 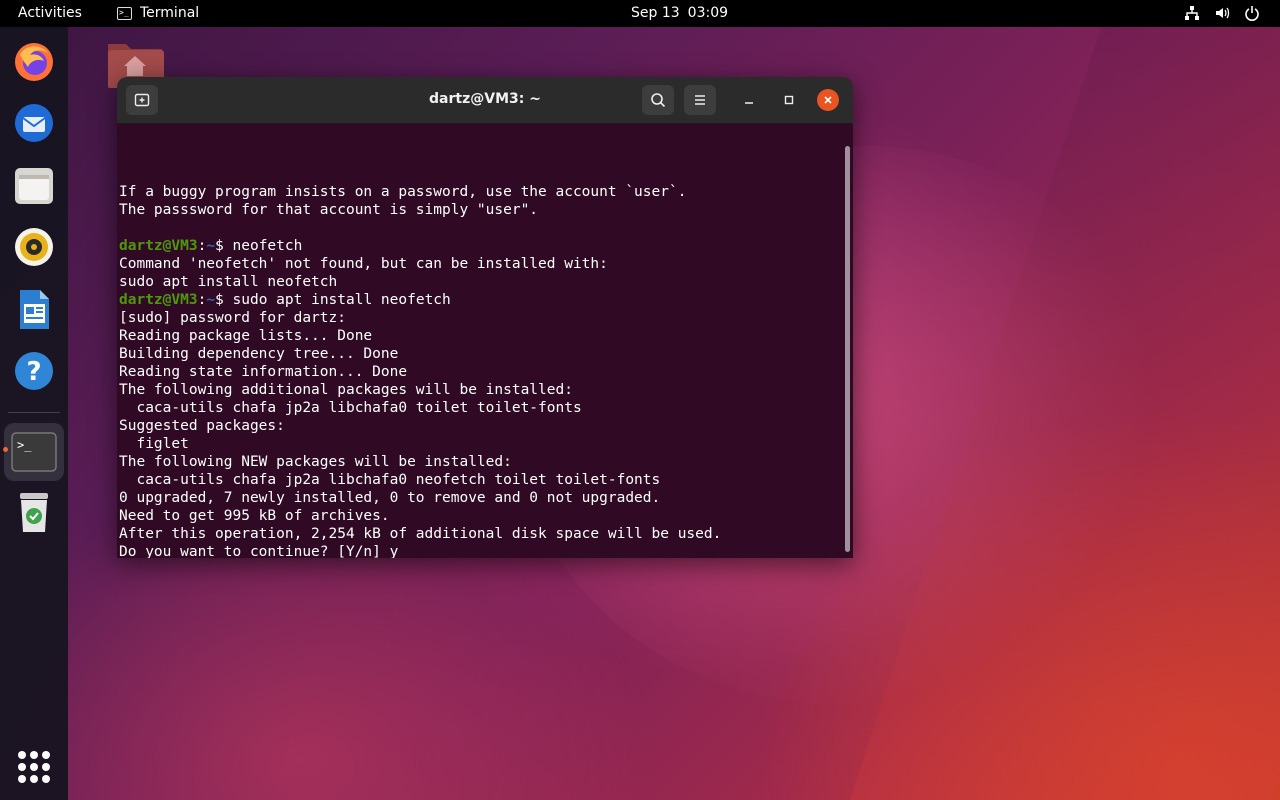 I want to click on firefox-icon, so click(x=34, y=62).